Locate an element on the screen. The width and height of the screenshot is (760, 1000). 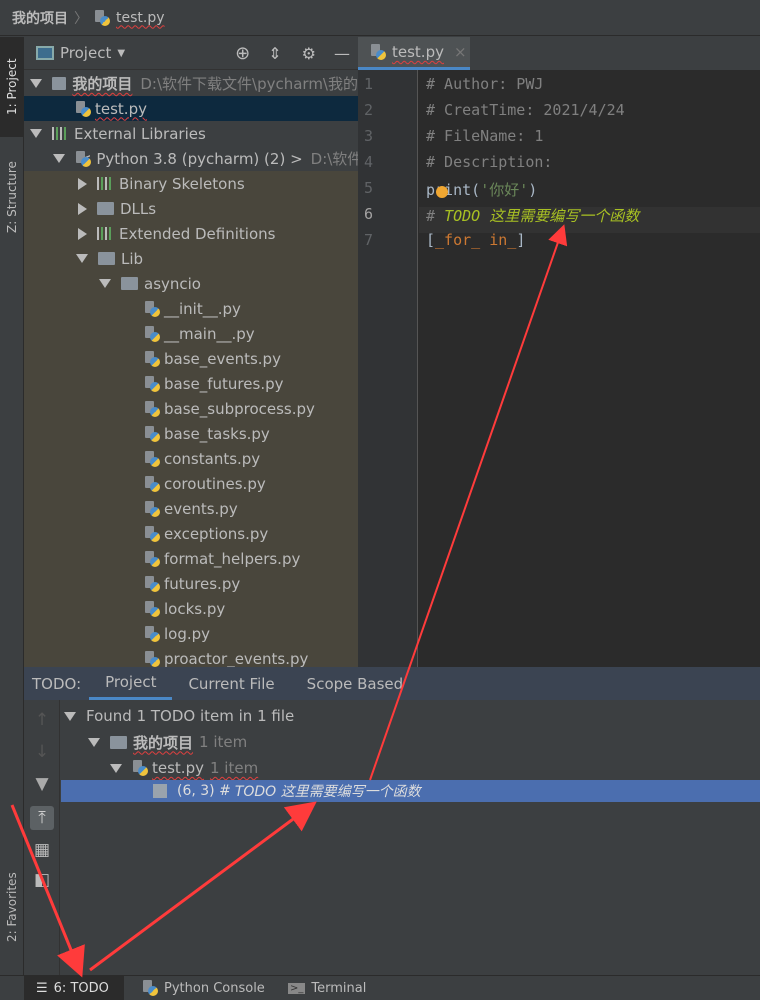
tree-item: constants.py is located at coordinates (191, 458).